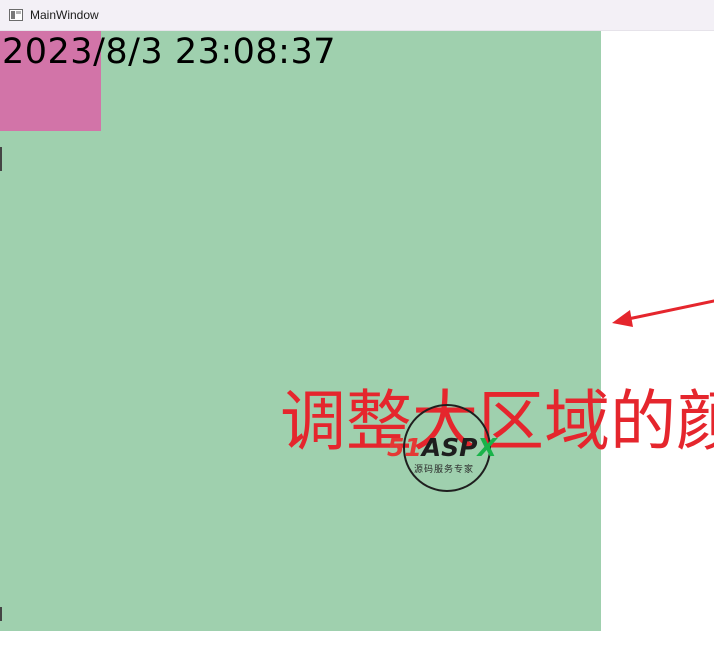  What do you see at coordinates (444, 470) in the screenshot?
I see `watermark-tagline: 源码服务专家` at bounding box center [444, 470].